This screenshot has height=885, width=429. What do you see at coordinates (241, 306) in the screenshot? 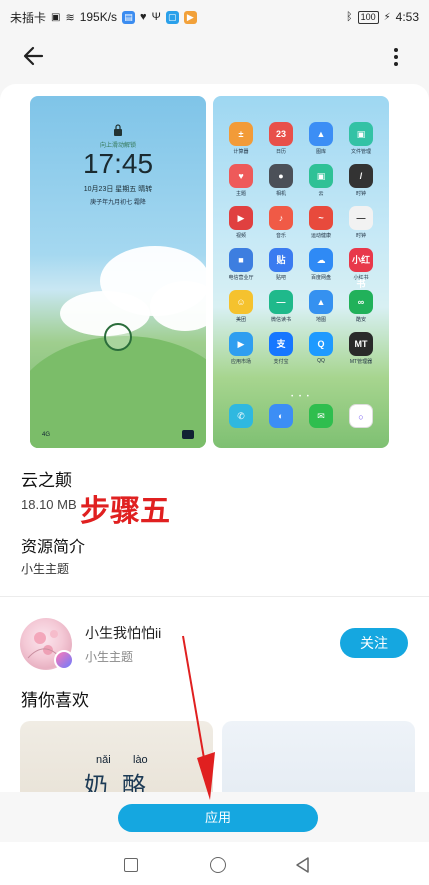
I see `home-app-item: ☺ 美团` at bounding box center [241, 306].